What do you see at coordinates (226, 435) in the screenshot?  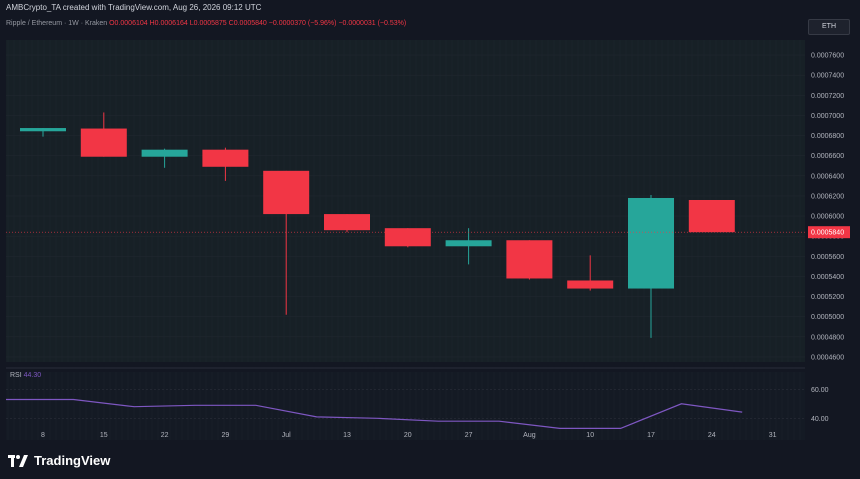 I see `date-axis-label: 29` at bounding box center [226, 435].